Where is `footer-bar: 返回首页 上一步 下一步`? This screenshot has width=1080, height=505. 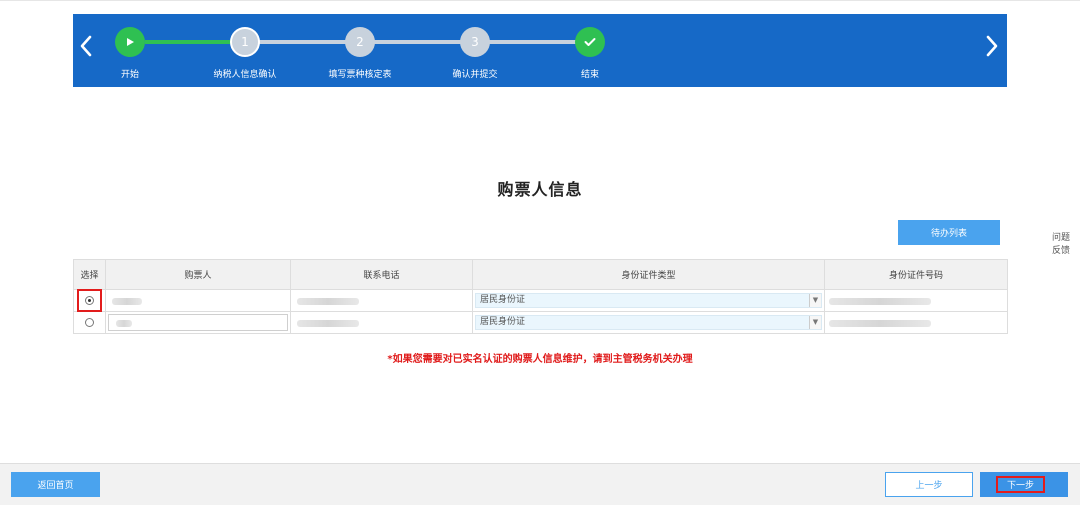 footer-bar: 返回首页 上一步 下一步 is located at coordinates (540, 484).